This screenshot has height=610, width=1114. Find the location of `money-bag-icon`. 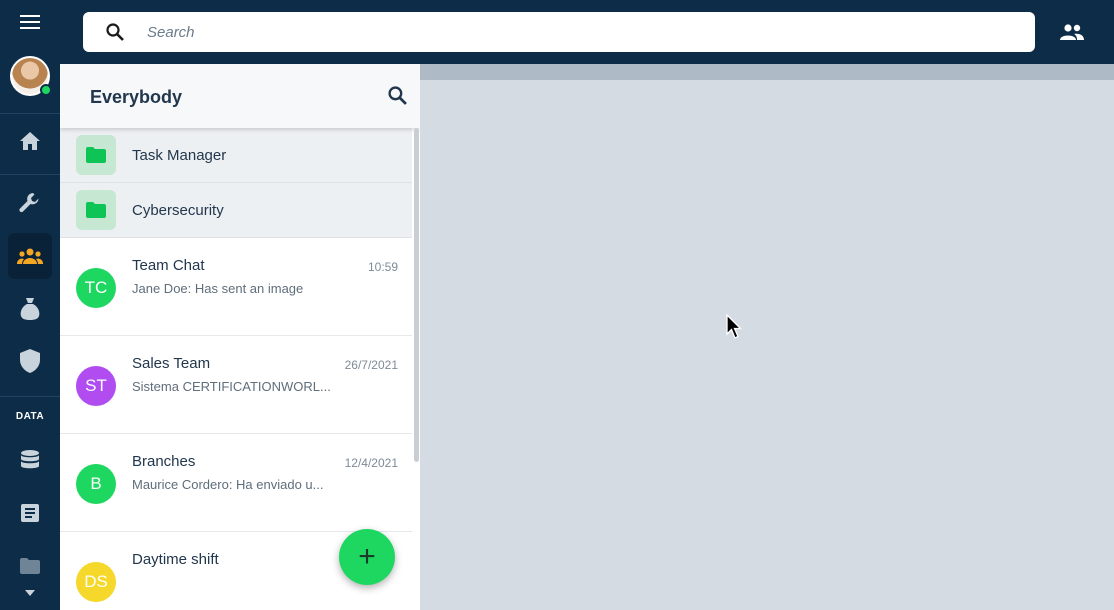

money-bag-icon is located at coordinates (30, 309).